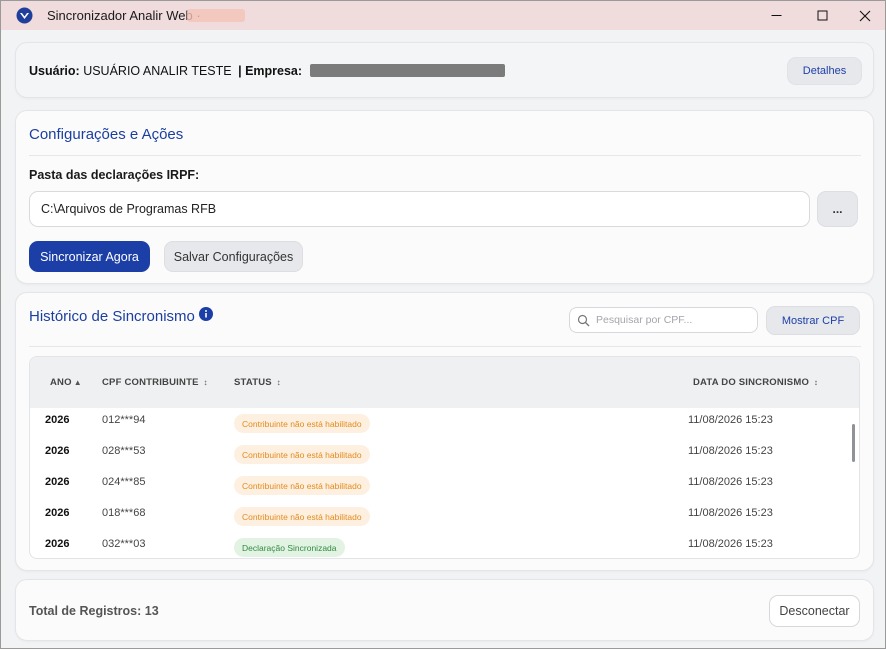  Describe the element at coordinates (253, 382) in the screenshot. I see `column-status-label: STATUS` at that location.